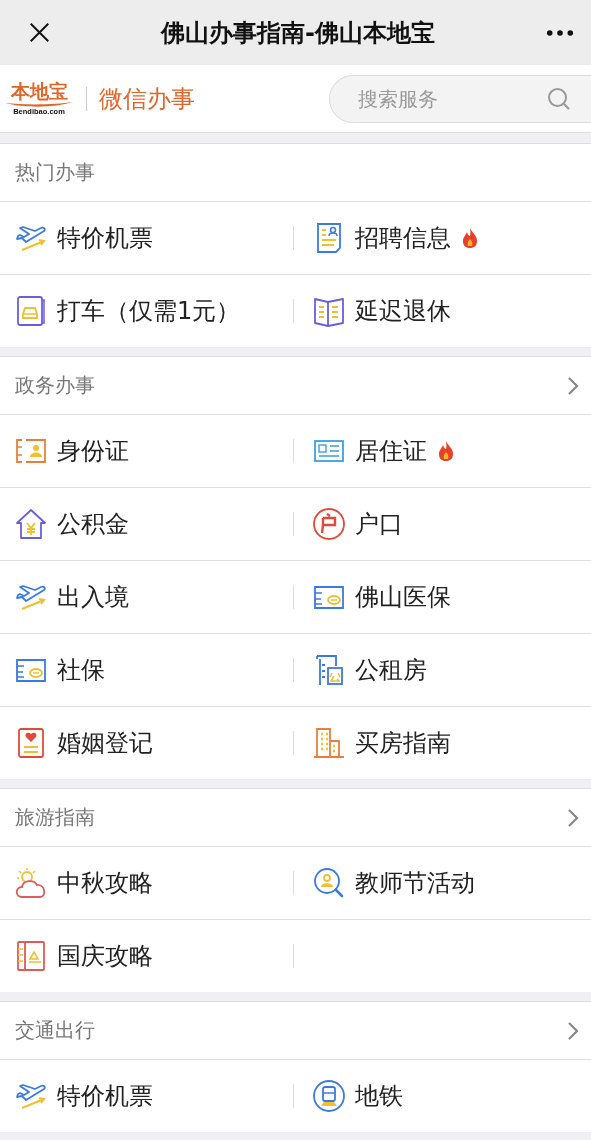 This screenshot has height=1140, width=591. What do you see at coordinates (442, 451) in the screenshot?
I see `service-item: 居住证` at bounding box center [442, 451].